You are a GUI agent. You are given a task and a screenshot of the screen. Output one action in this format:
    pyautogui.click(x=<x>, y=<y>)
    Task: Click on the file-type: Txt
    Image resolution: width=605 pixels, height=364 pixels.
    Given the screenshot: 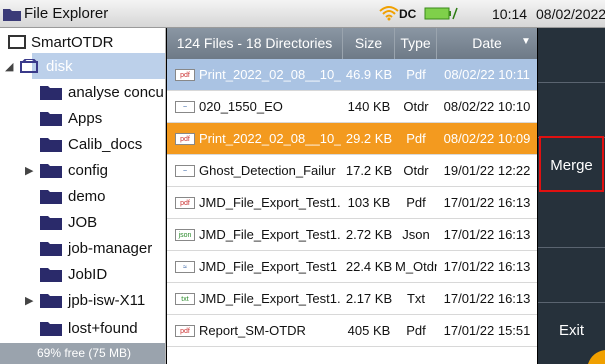 What is the action you would take?
    pyautogui.click(x=416, y=298)
    